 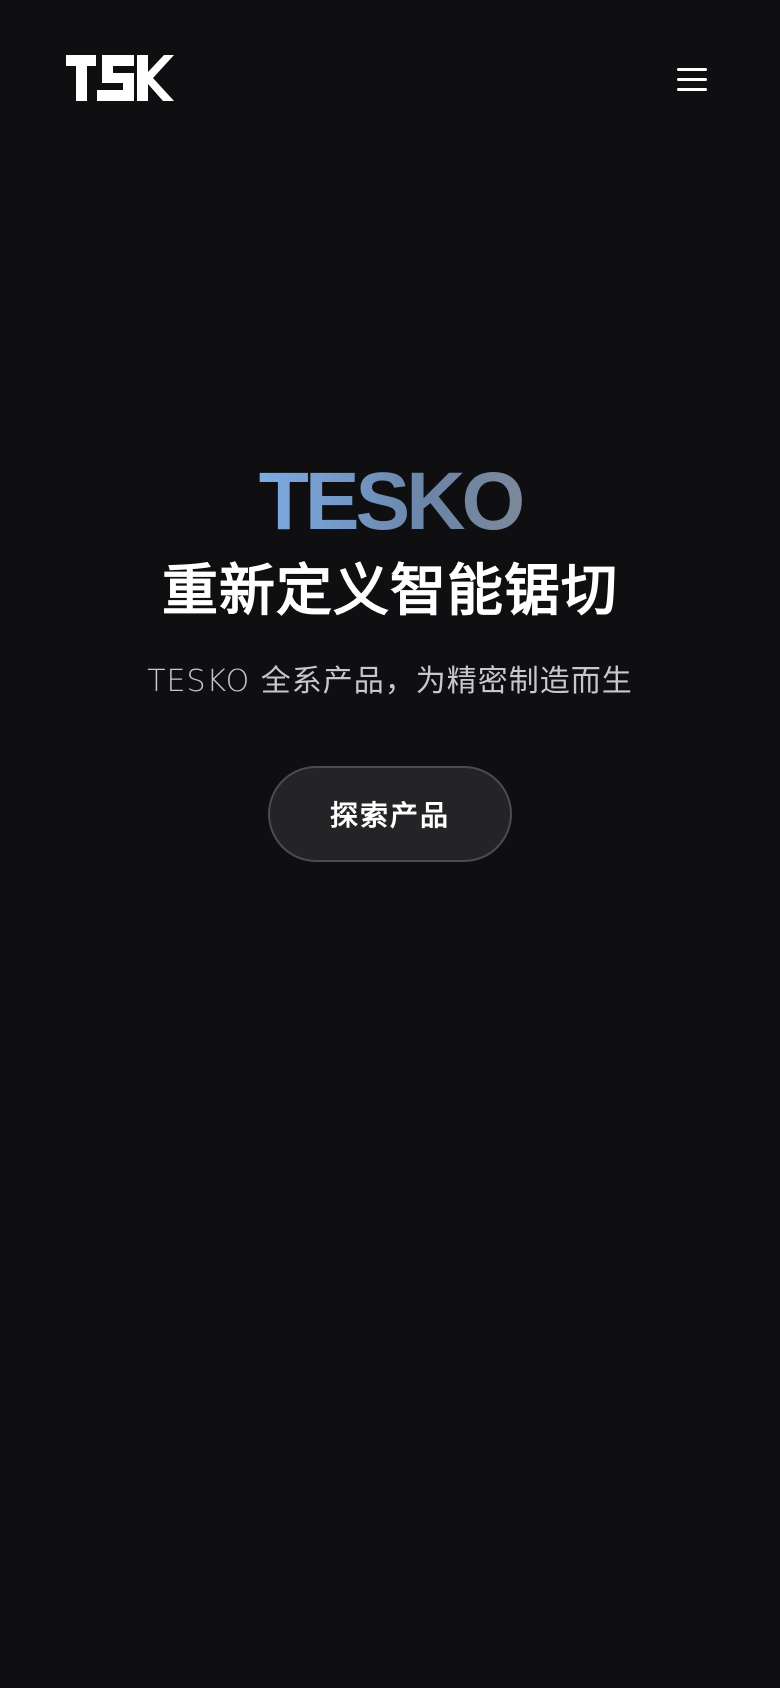 I want to click on hero-headline: 重新定义智能锯切, so click(x=390, y=591).